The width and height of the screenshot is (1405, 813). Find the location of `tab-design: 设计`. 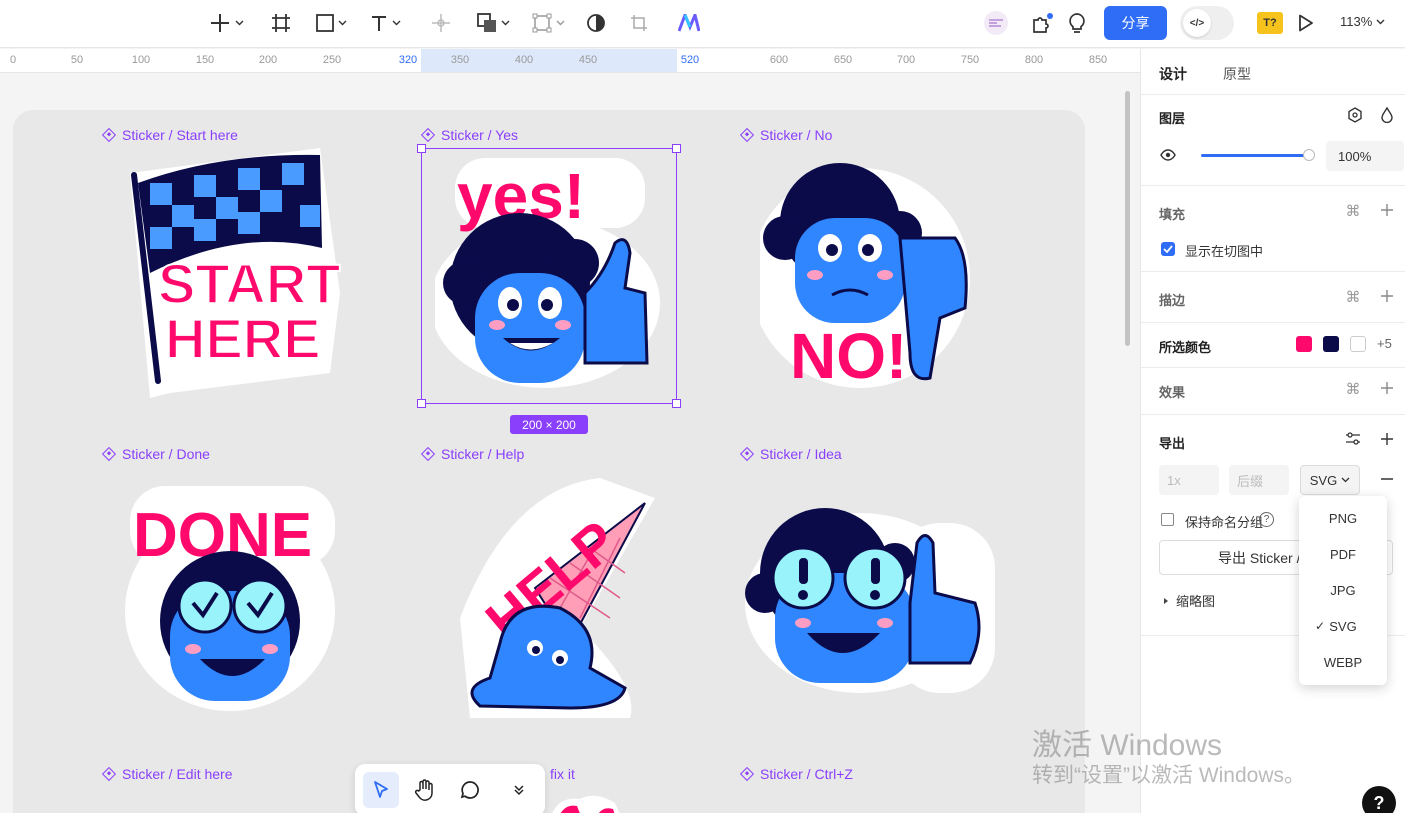

tab-design: 设计 is located at coordinates (1173, 74).